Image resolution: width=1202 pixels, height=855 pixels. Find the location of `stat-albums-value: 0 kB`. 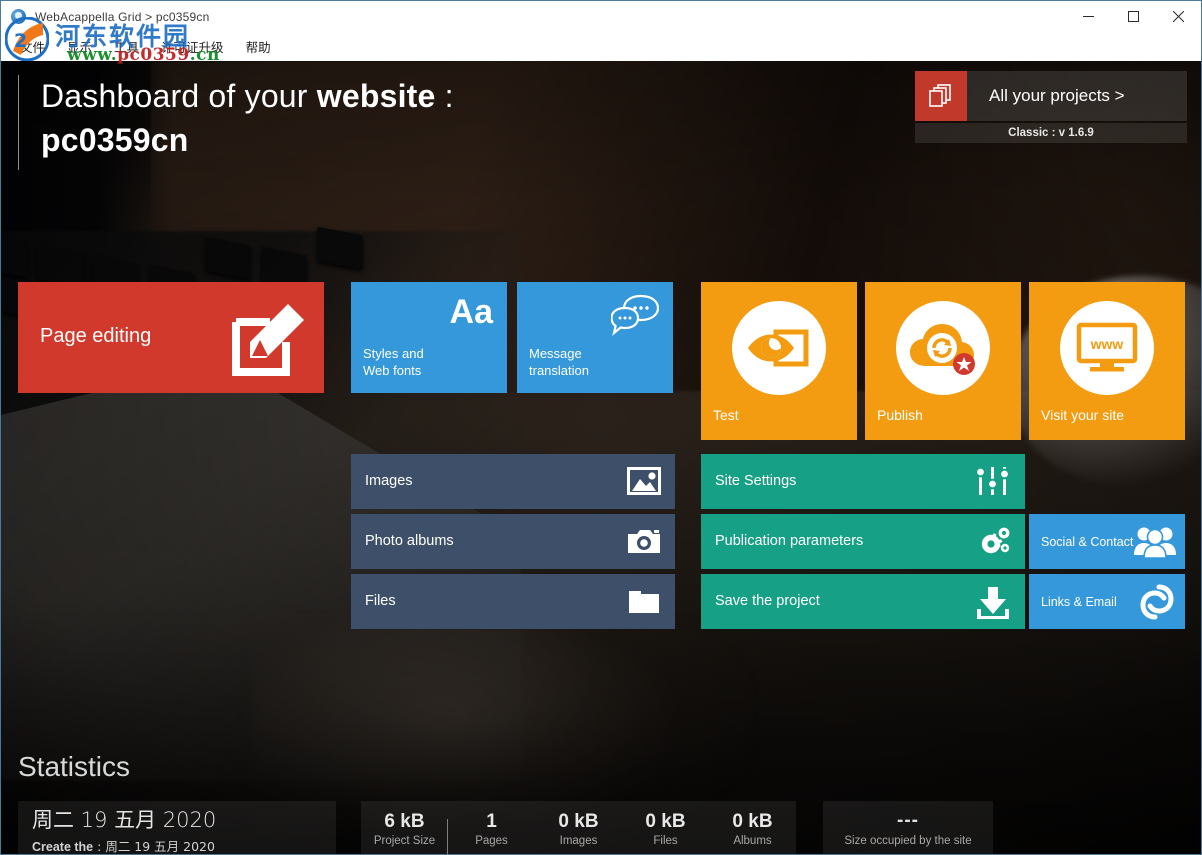

stat-albums-value: 0 kB is located at coordinates (752, 821).